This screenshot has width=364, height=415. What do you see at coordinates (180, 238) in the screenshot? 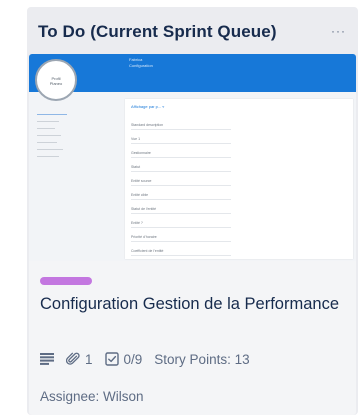
I see `cover-field: Priorité d’horaire` at bounding box center [180, 238].